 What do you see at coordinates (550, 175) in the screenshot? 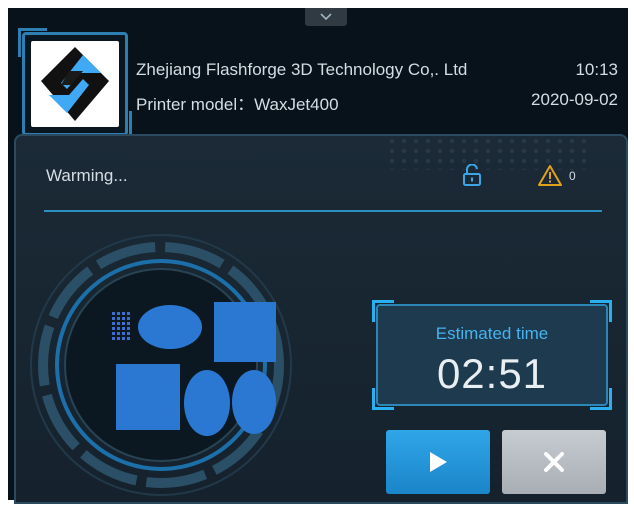
I see `warning-icon` at bounding box center [550, 175].